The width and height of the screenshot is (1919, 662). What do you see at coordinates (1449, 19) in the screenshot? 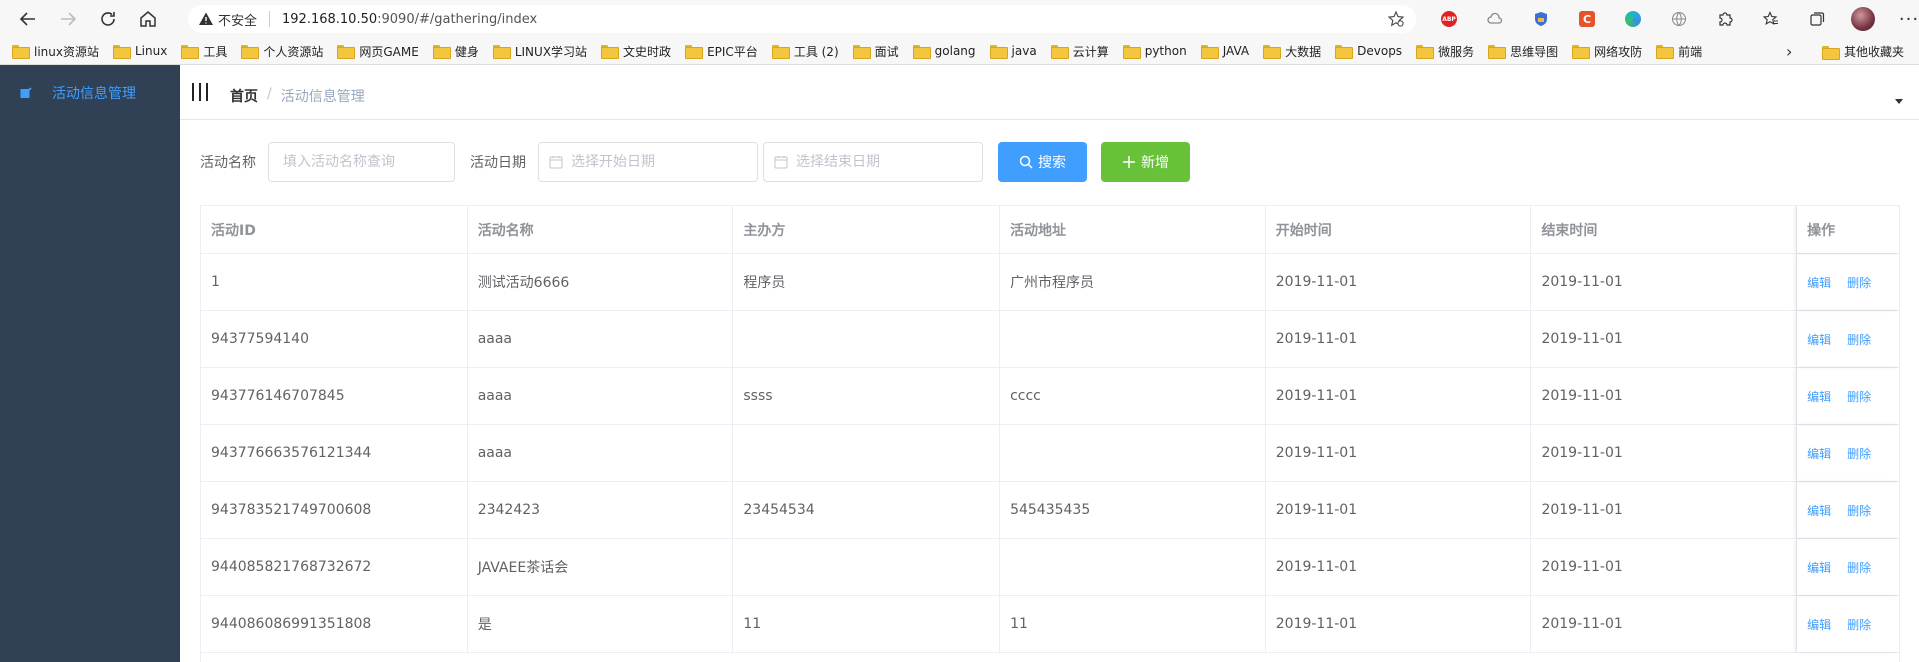
I see `adblock-extension: ABP` at bounding box center [1449, 19].